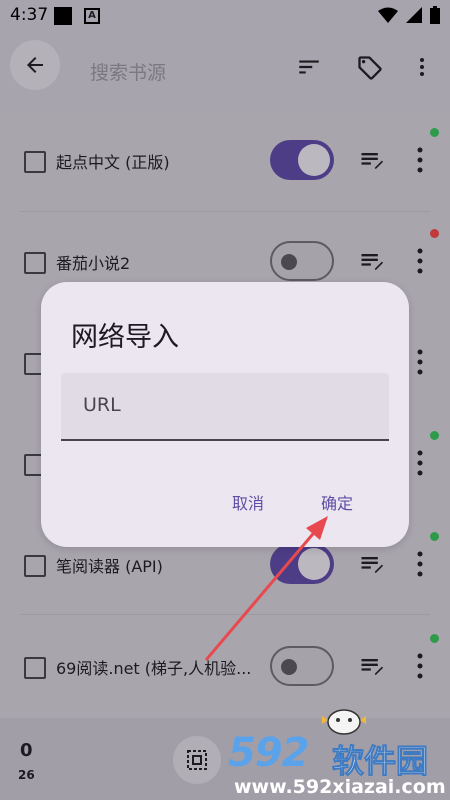 The image size is (450, 800). What do you see at coordinates (125, 337) in the screenshot?
I see `dialog-title: 网络导入` at bounding box center [125, 337].